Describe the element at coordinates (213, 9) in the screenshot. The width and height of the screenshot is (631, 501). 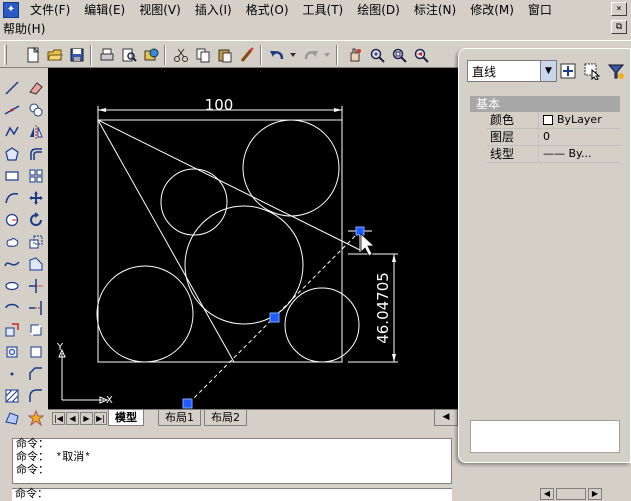
I see `menu-insert: 插入(I)` at that location.